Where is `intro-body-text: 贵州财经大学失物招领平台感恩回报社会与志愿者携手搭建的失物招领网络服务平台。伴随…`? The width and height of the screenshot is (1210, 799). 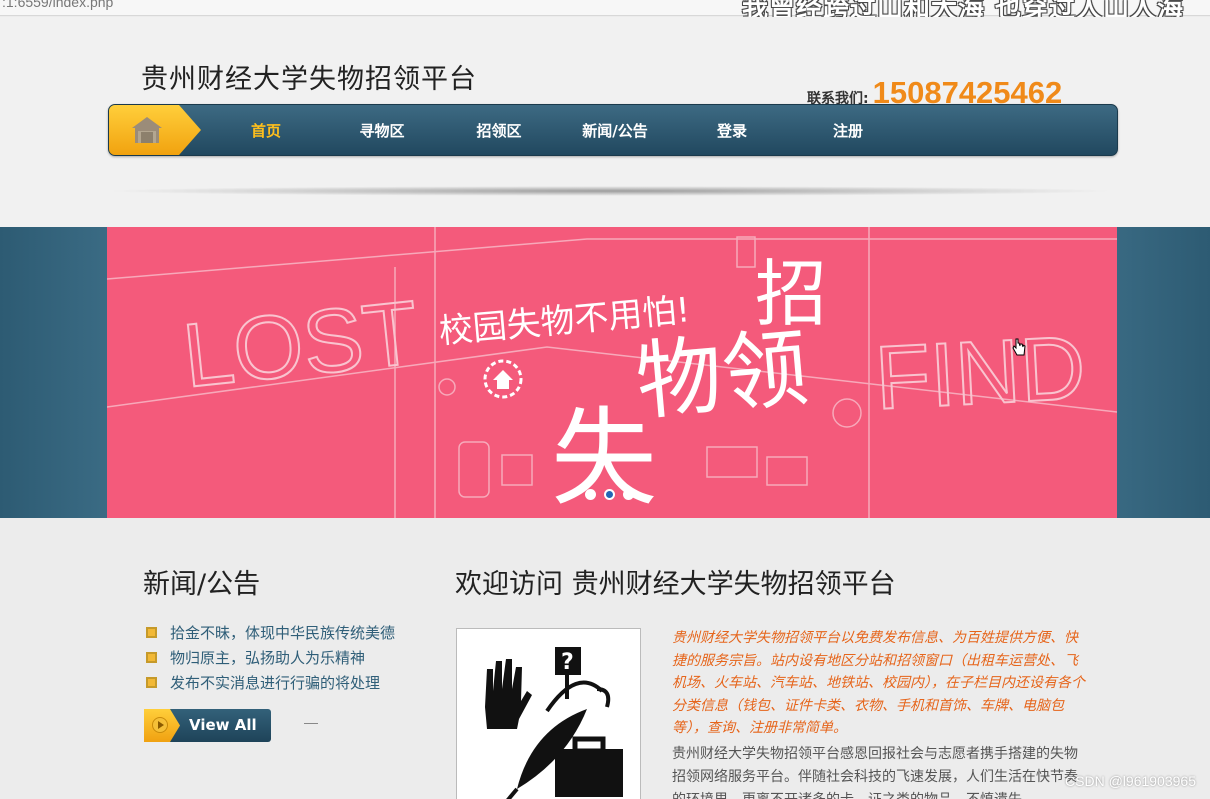 intro-body-text: 贵州财经大学失物招领平台感恩回报社会与志愿者携手搭建的失物招领网络服务平台。伴随… is located at coordinates (875, 772).